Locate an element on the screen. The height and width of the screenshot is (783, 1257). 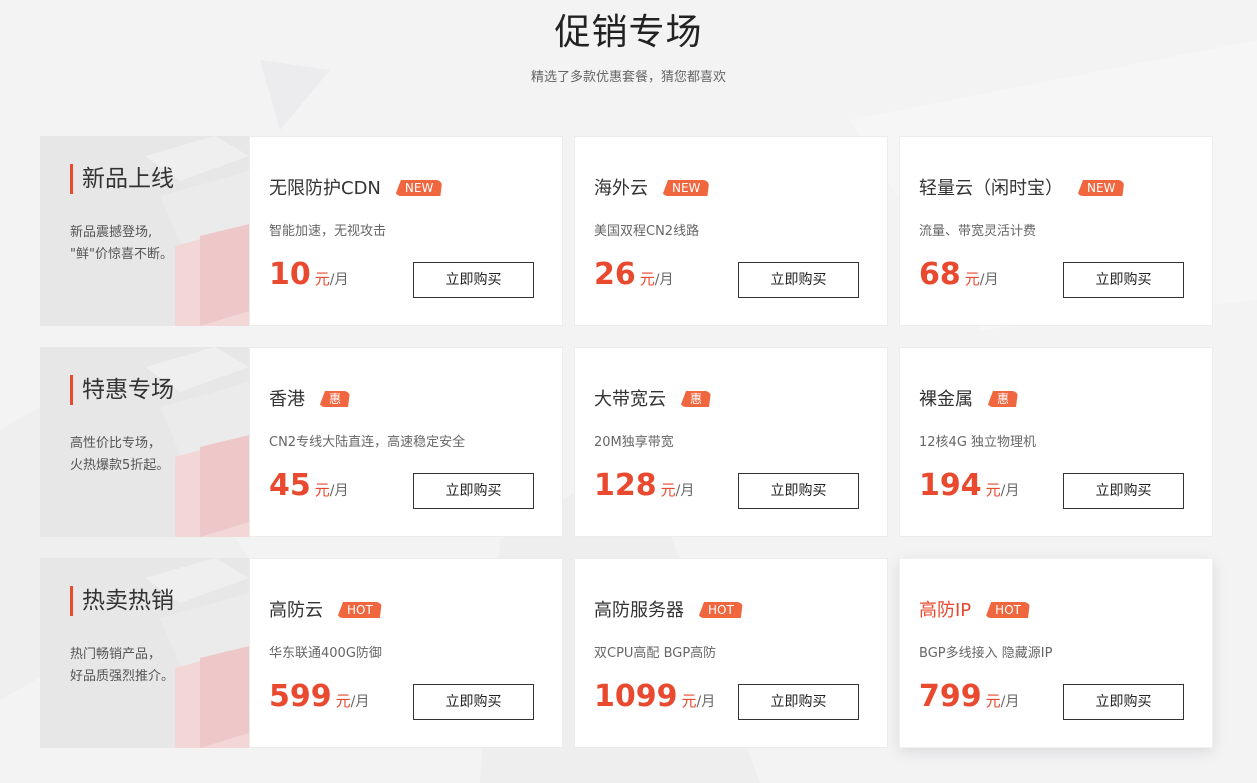
product-description: 华东联通400G防御 is located at coordinates (325, 653).